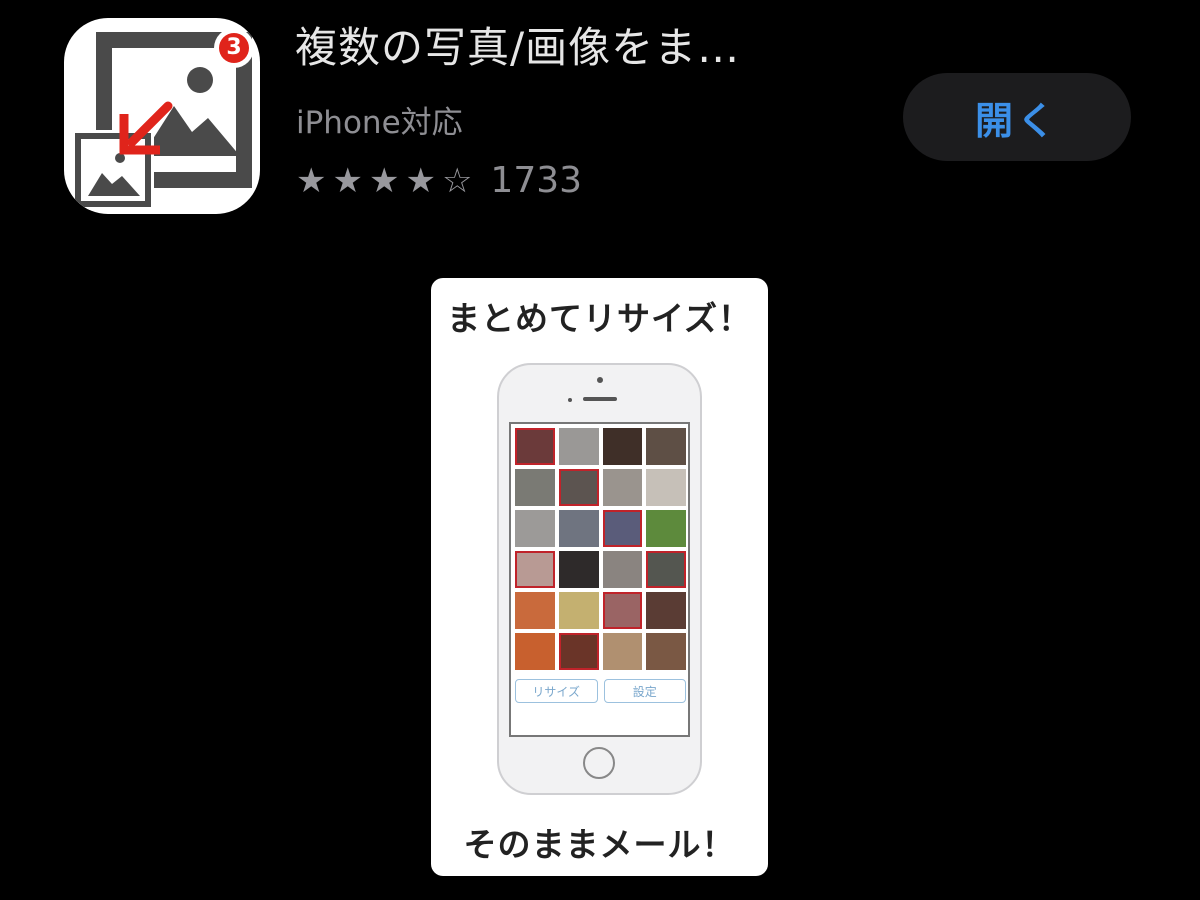 Image resolution: width=1200 pixels, height=900 pixels. What do you see at coordinates (570, 400) in the screenshot?
I see `phone-camera` at bounding box center [570, 400].